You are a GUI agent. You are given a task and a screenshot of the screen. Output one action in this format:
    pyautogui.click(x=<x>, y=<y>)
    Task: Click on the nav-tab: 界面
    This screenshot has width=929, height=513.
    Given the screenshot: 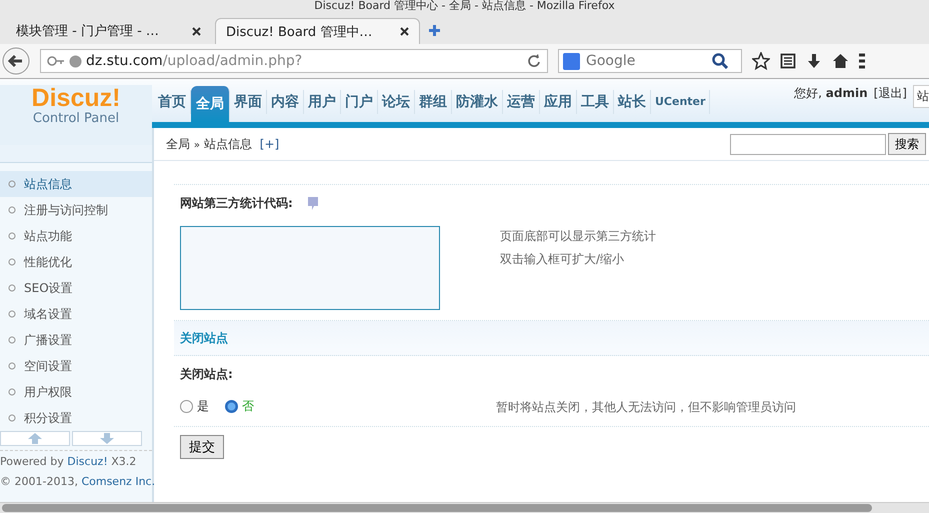 What is the action you would take?
    pyautogui.click(x=248, y=102)
    